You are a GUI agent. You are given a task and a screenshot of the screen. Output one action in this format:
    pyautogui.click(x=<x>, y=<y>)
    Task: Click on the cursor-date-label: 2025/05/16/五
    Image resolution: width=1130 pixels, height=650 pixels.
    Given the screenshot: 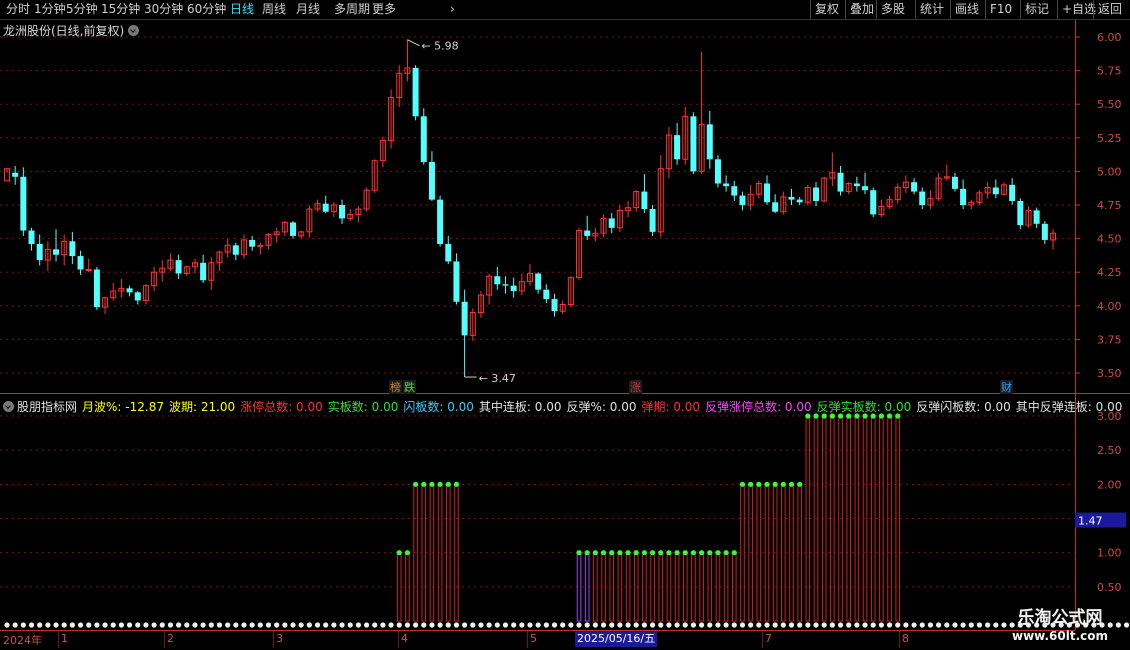 What is the action you would take?
    pyautogui.click(x=616, y=639)
    